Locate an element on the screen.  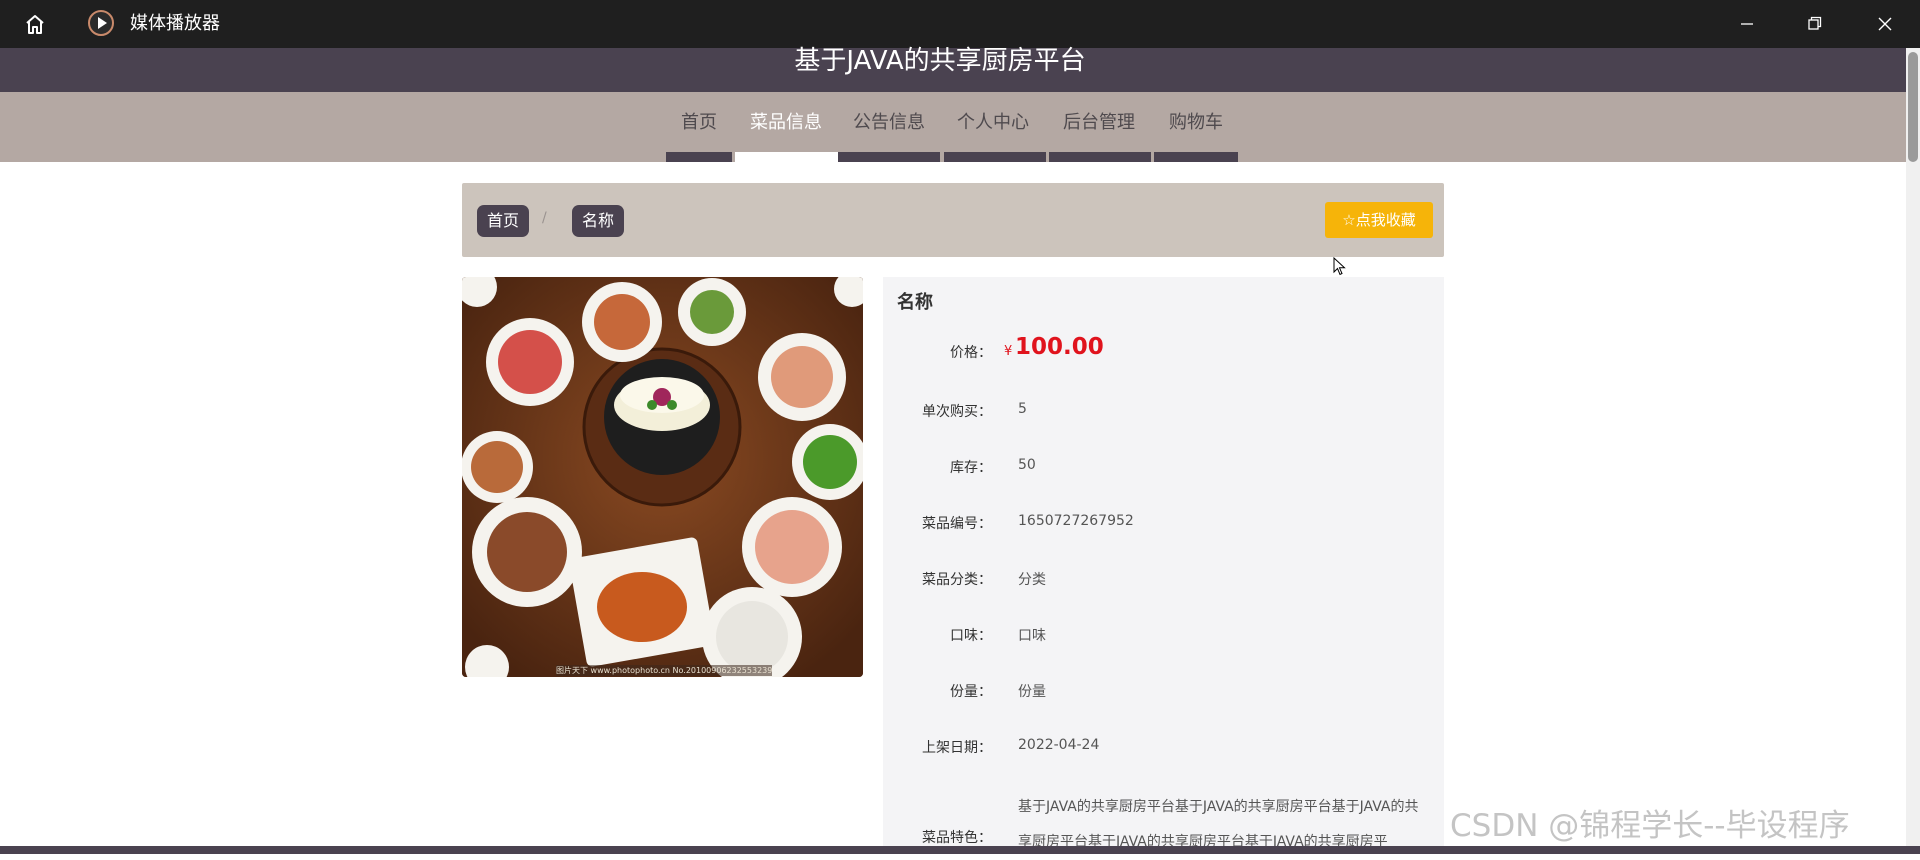
field-value: 分类 is located at coordinates (1032, 580).